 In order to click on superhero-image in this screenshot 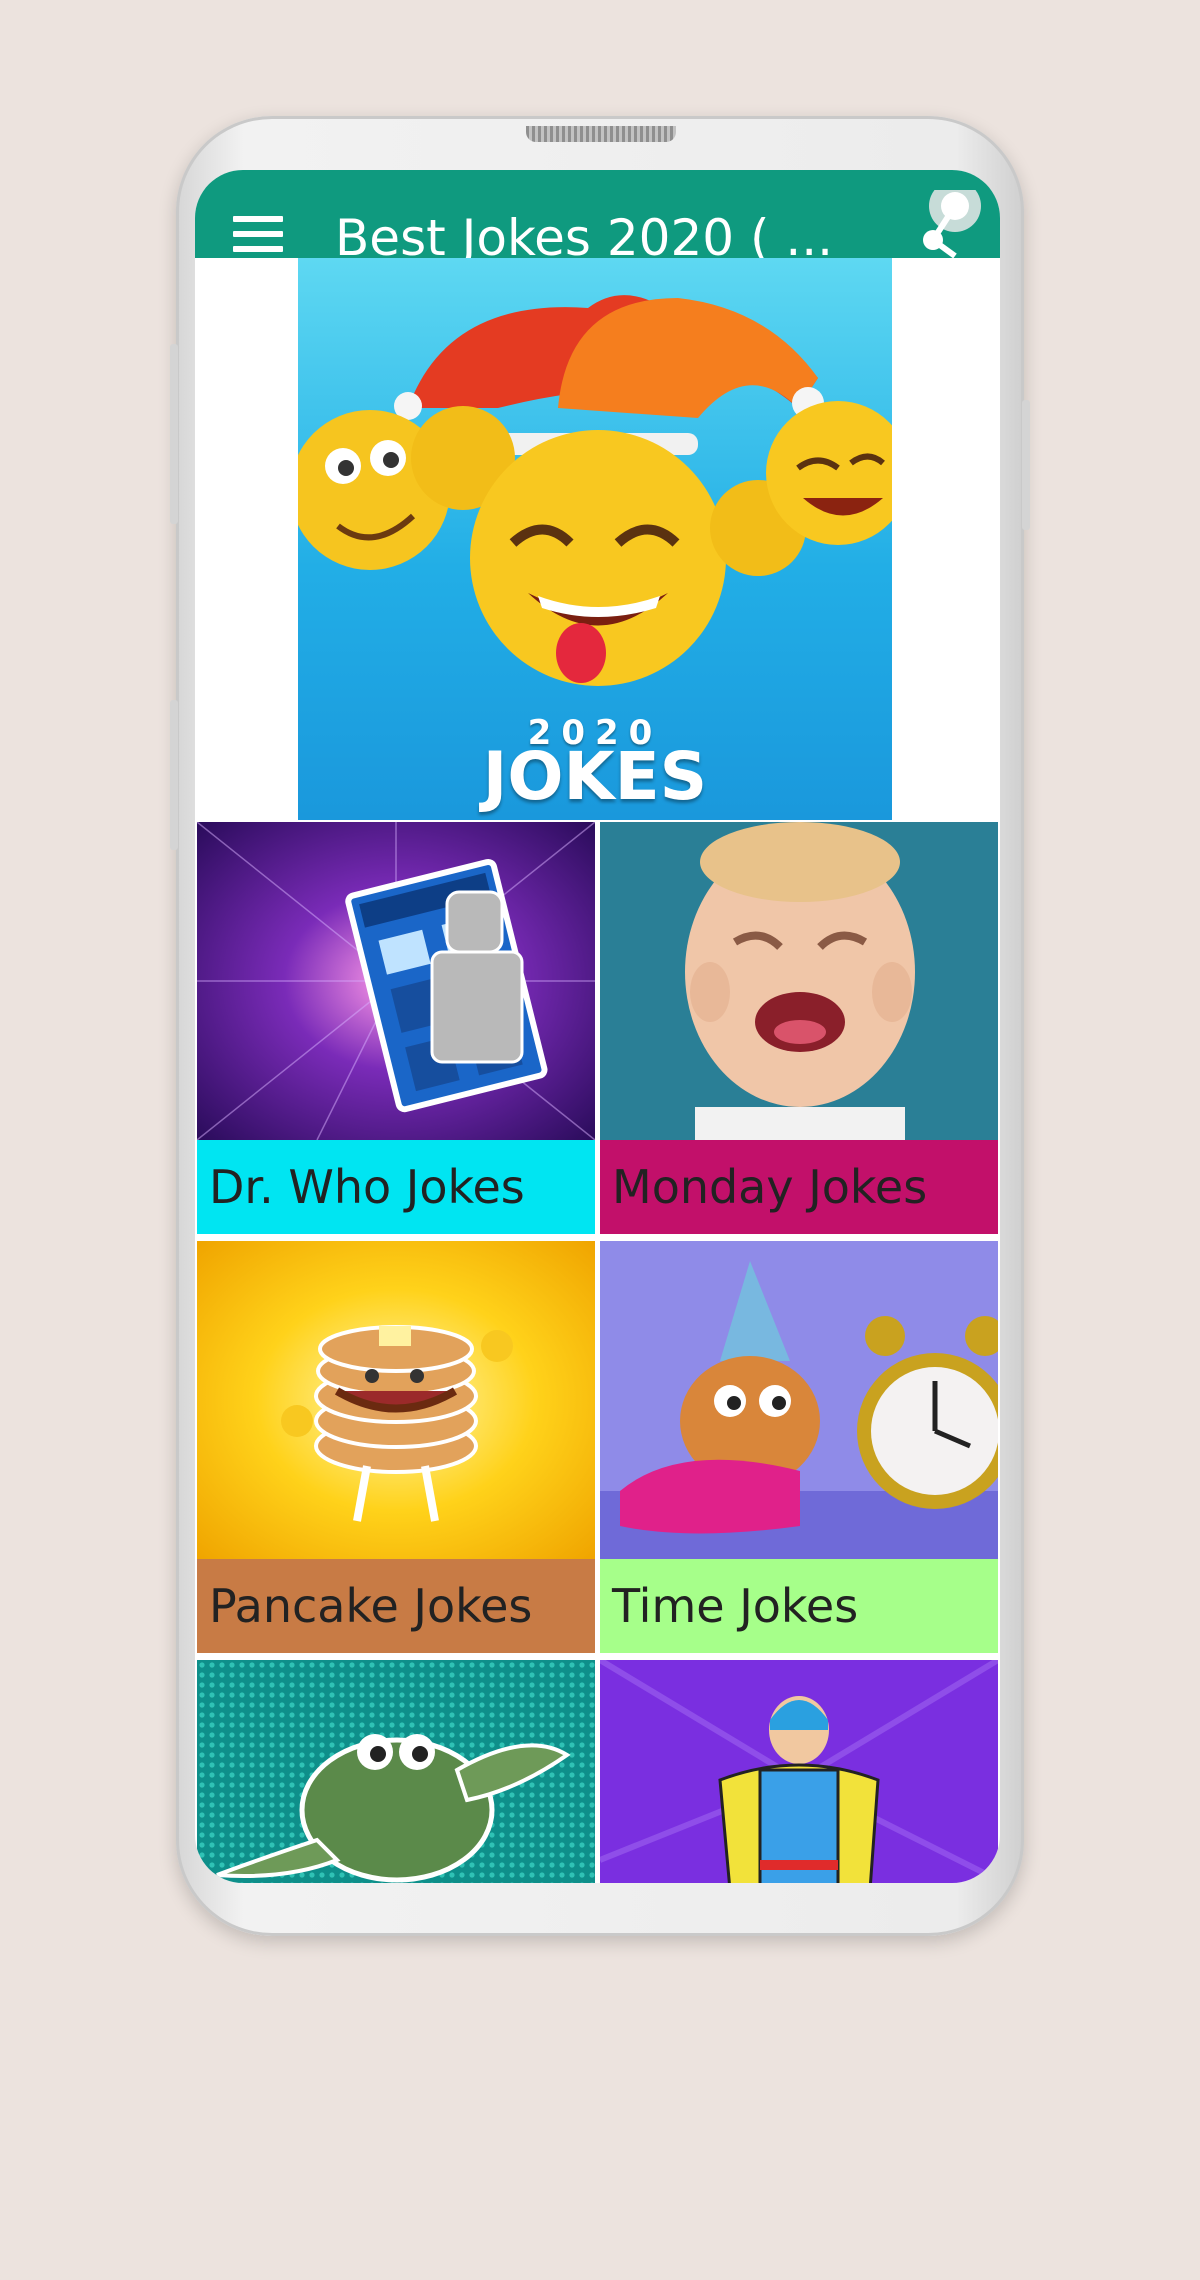, I will do `click(799, 1771)`.